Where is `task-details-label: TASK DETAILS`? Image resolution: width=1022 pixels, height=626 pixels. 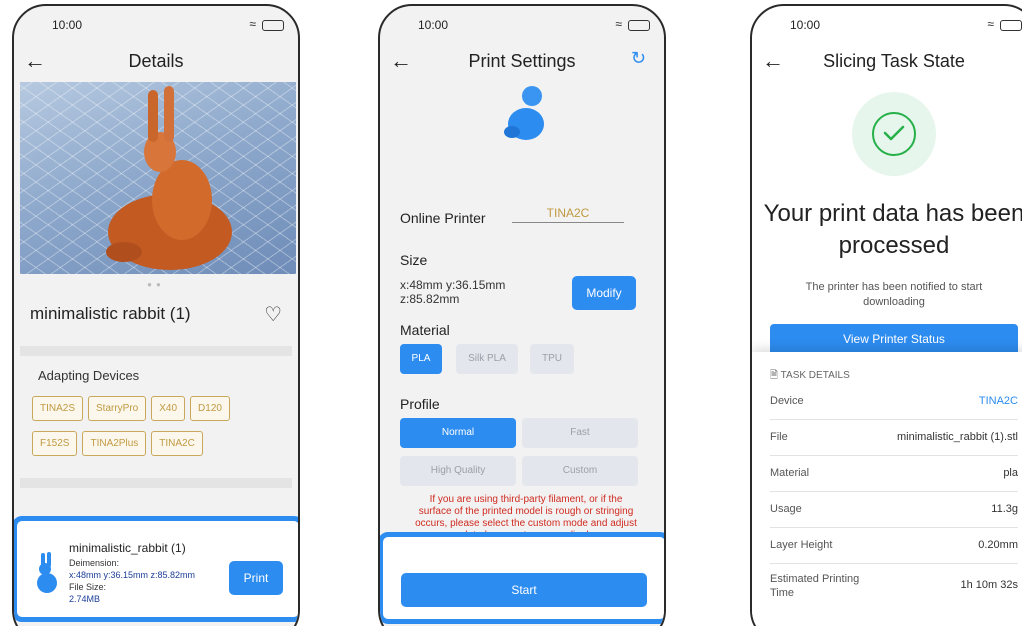 task-details-label: TASK DETAILS is located at coordinates (815, 375).